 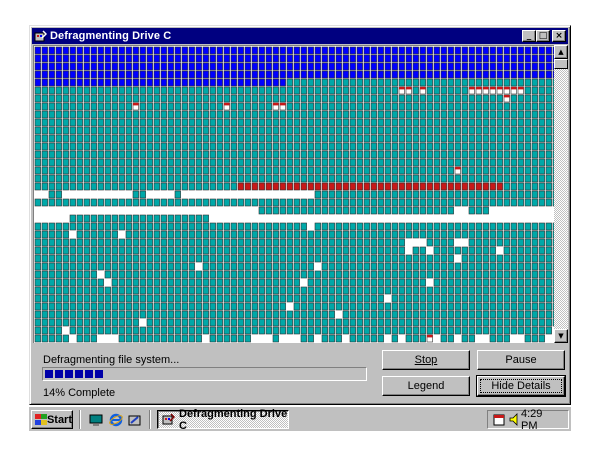 What do you see at coordinates (543, 36) in the screenshot?
I see `maximize-button: □` at bounding box center [543, 36].